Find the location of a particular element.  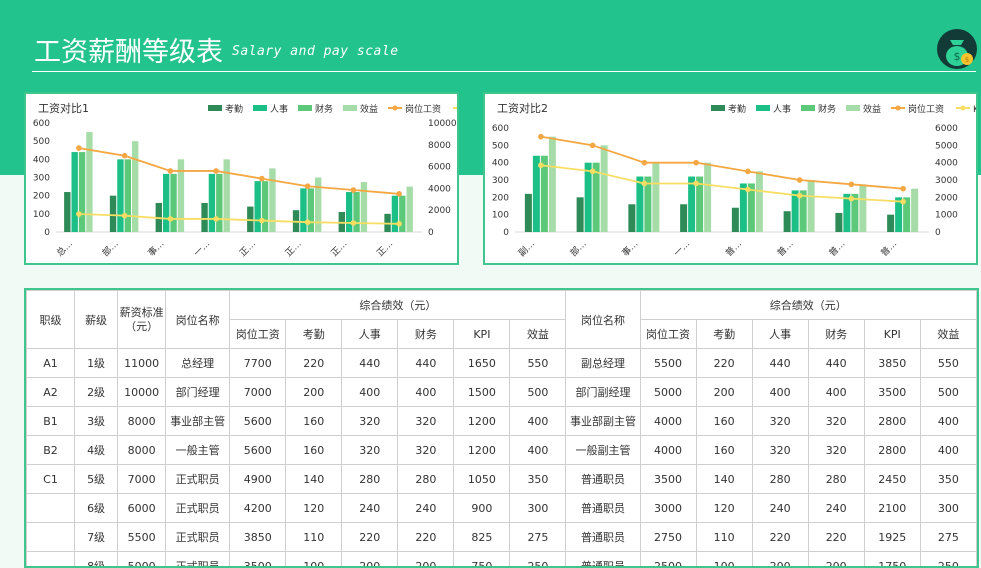

cell-level is located at coordinates (51, 508).